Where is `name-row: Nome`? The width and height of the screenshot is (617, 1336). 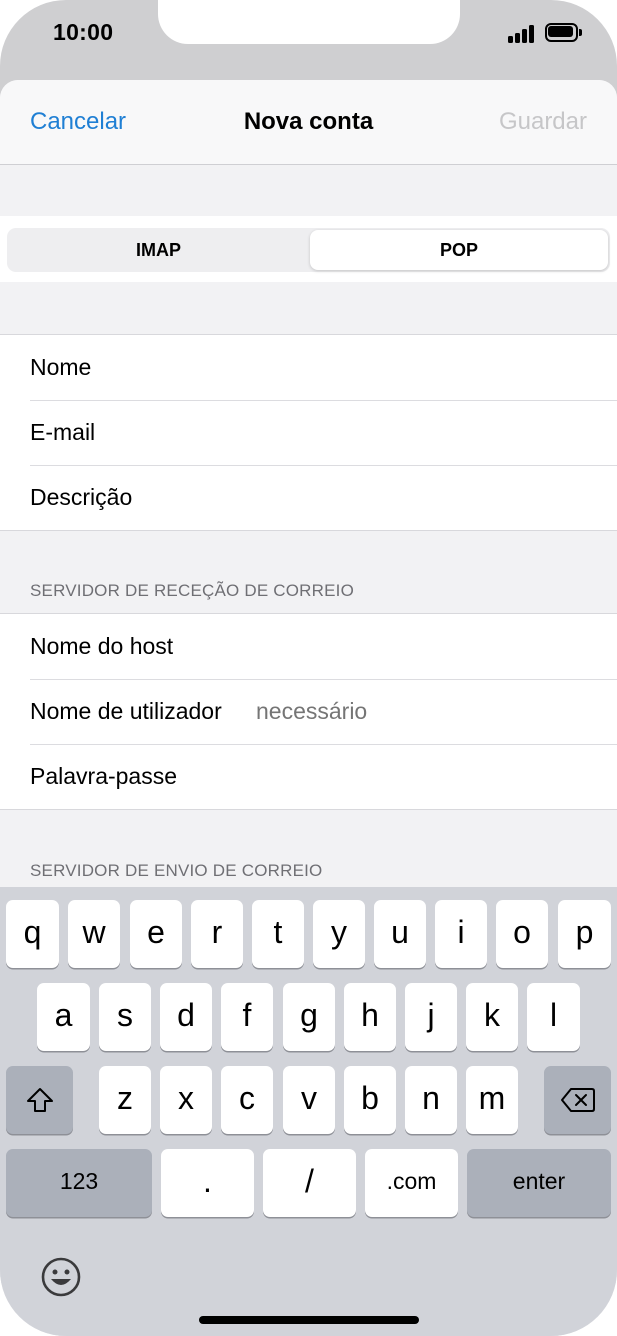
name-row: Nome is located at coordinates (308, 367).